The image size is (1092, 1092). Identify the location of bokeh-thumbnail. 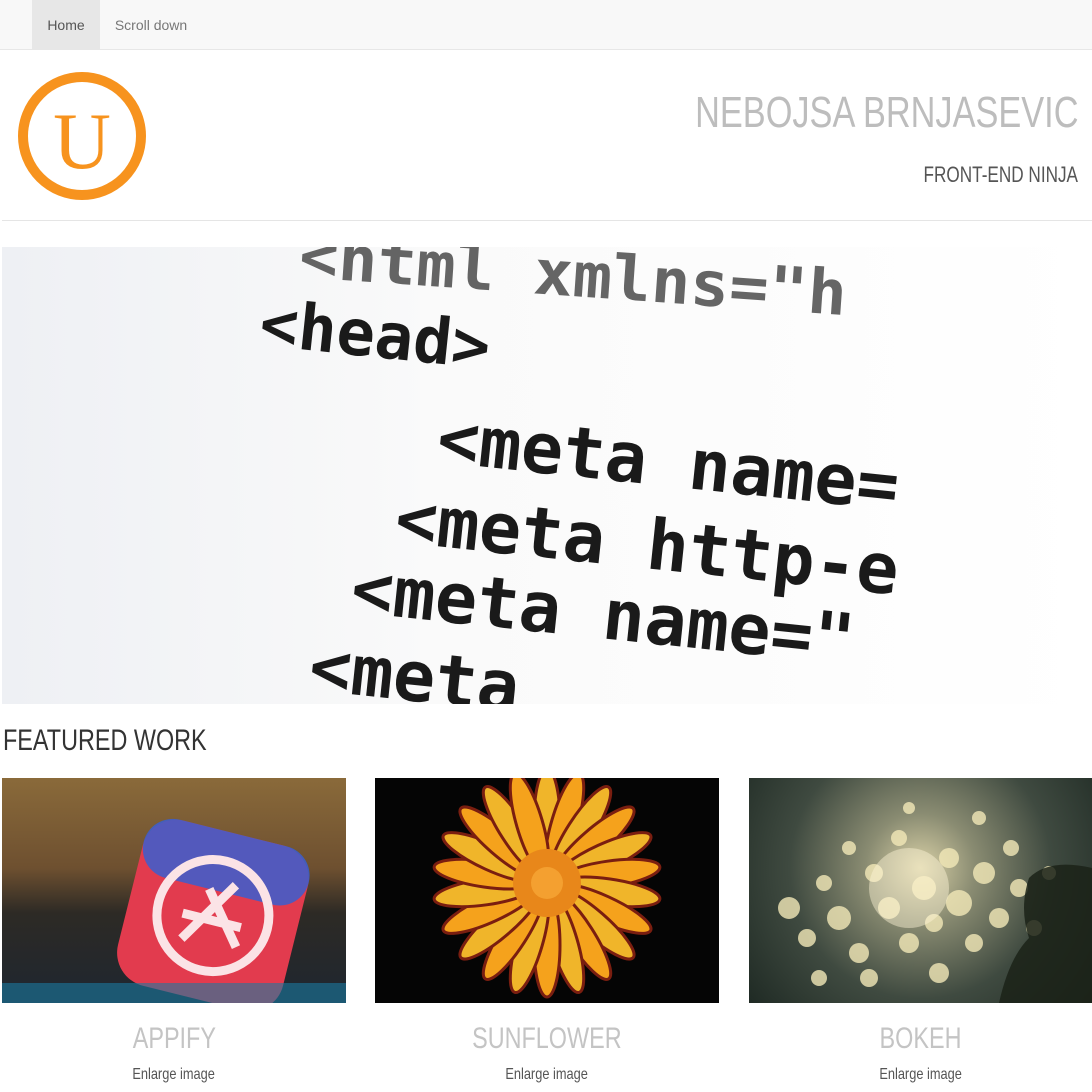
(920, 890).